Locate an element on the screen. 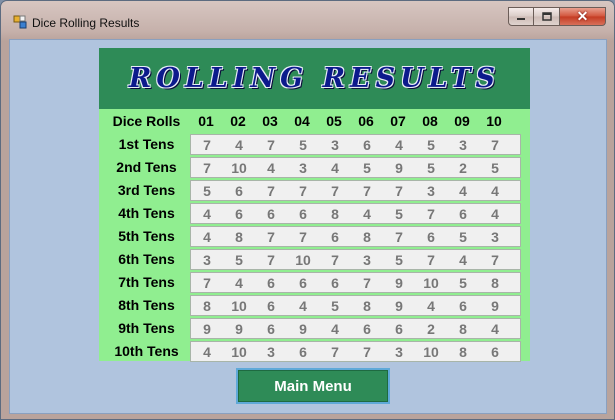 This screenshot has height=420, width=615. main-menu-button: Main Menu is located at coordinates (313, 386).